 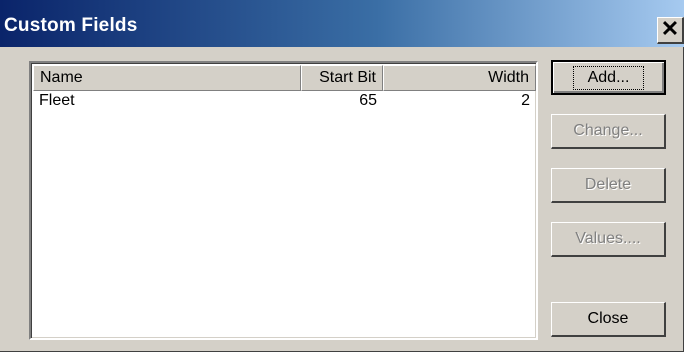 What do you see at coordinates (368, 100) in the screenshot?
I see `list-item-start-bit: 65` at bounding box center [368, 100].